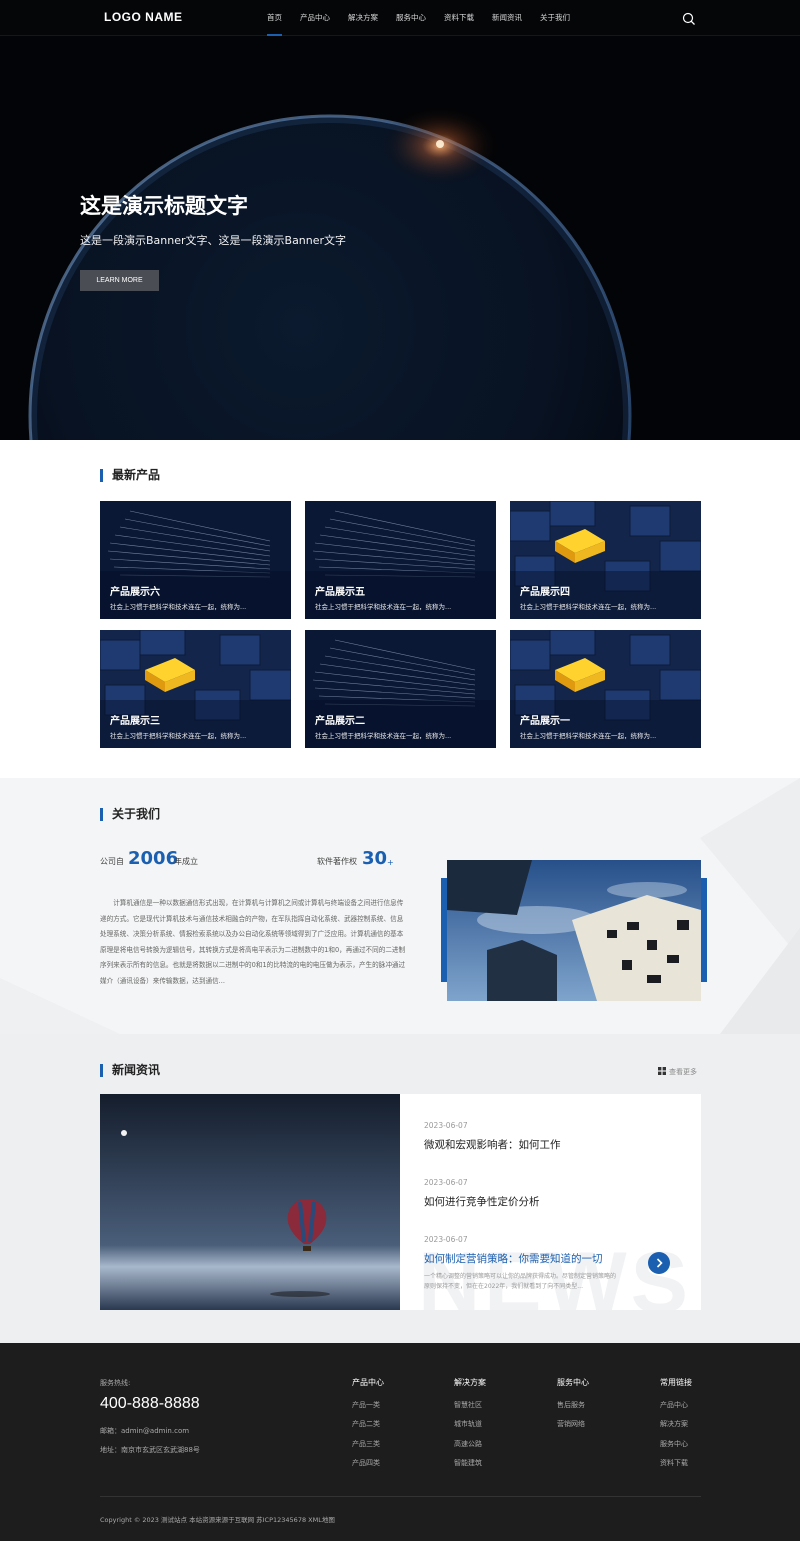 This screenshot has width=800, height=1541. What do you see at coordinates (468, 1444) in the screenshot?
I see `footer-link: 高速公路` at bounding box center [468, 1444].